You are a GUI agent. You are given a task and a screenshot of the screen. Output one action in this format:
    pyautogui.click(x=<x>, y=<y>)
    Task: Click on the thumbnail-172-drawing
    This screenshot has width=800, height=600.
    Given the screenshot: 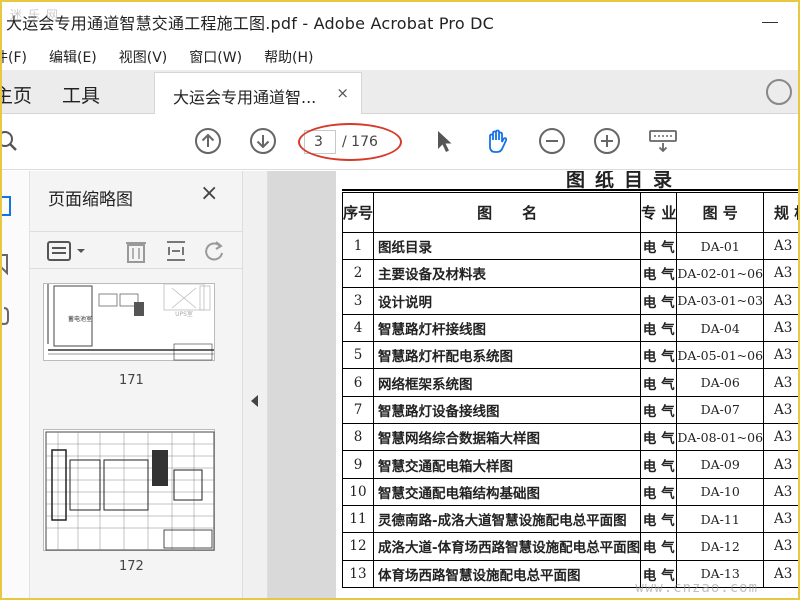 What is the action you would take?
    pyautogui.click(x=130, y=491)
    